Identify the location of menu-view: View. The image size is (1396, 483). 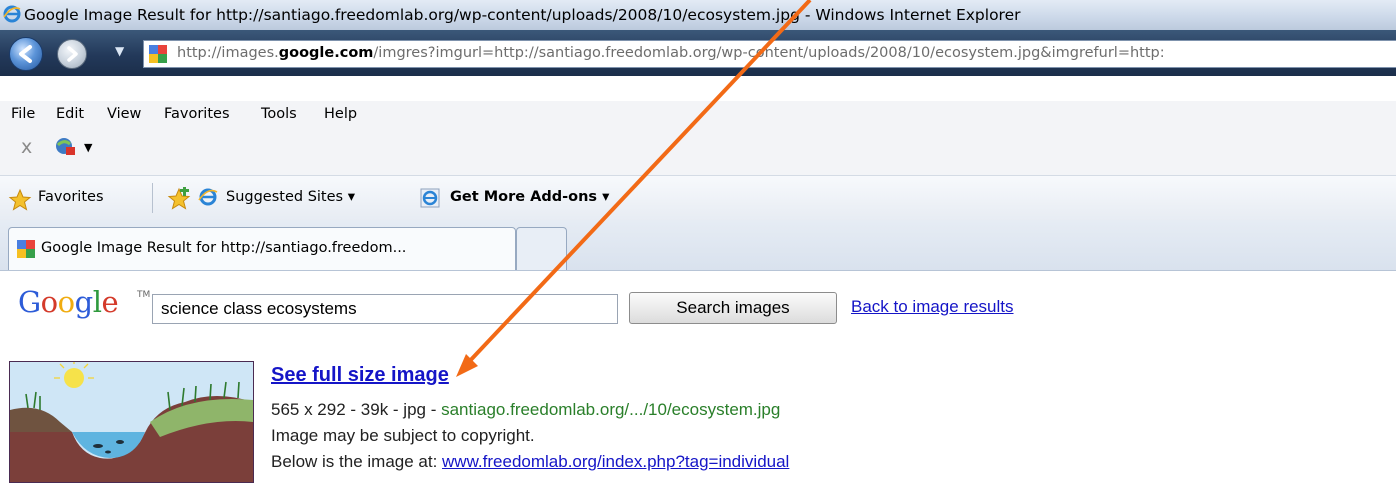
(124, 114).